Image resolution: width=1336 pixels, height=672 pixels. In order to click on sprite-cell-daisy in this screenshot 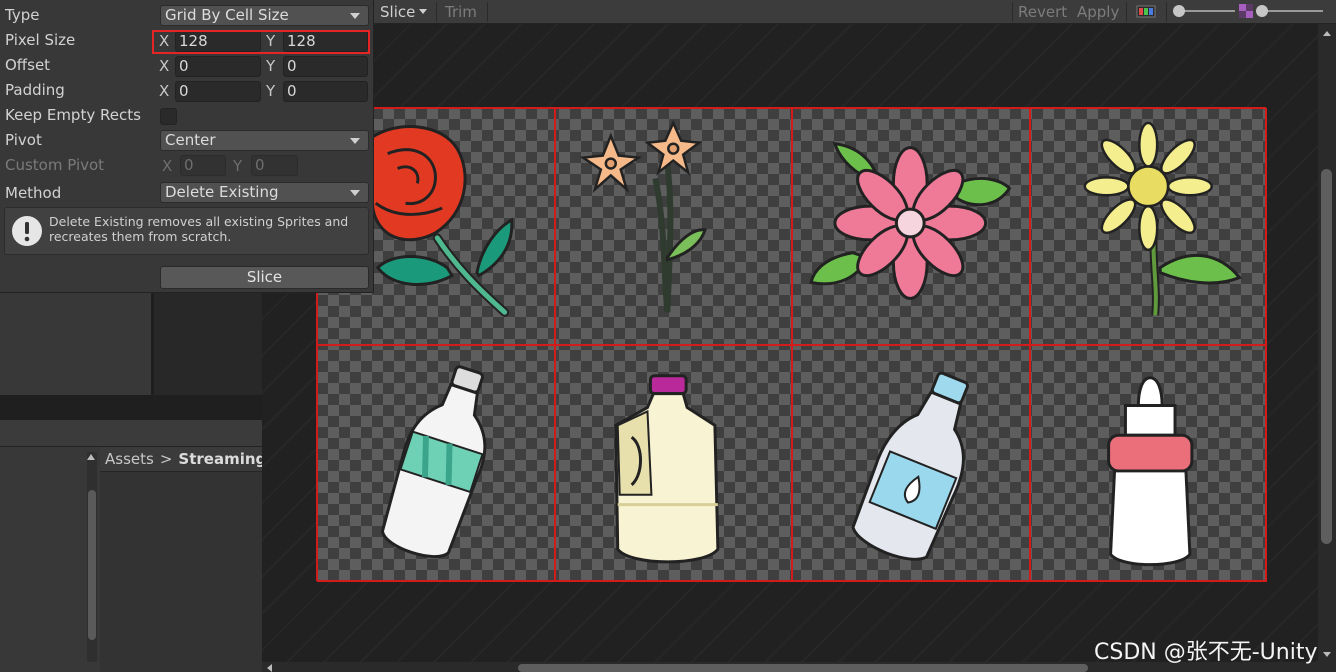, I will do `click(1148, 226)`.